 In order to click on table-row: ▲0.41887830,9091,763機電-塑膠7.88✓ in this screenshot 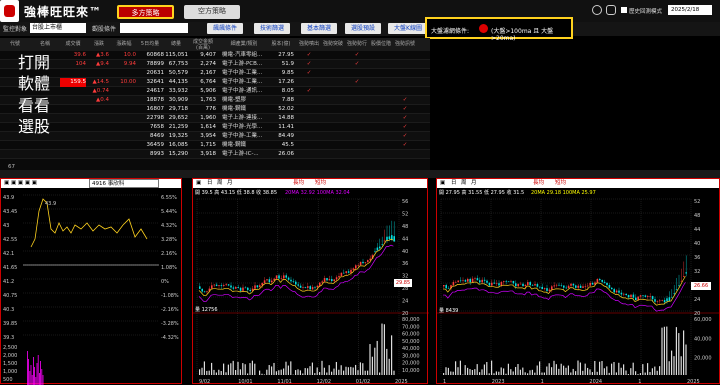, I will do `click(215, 100)`.